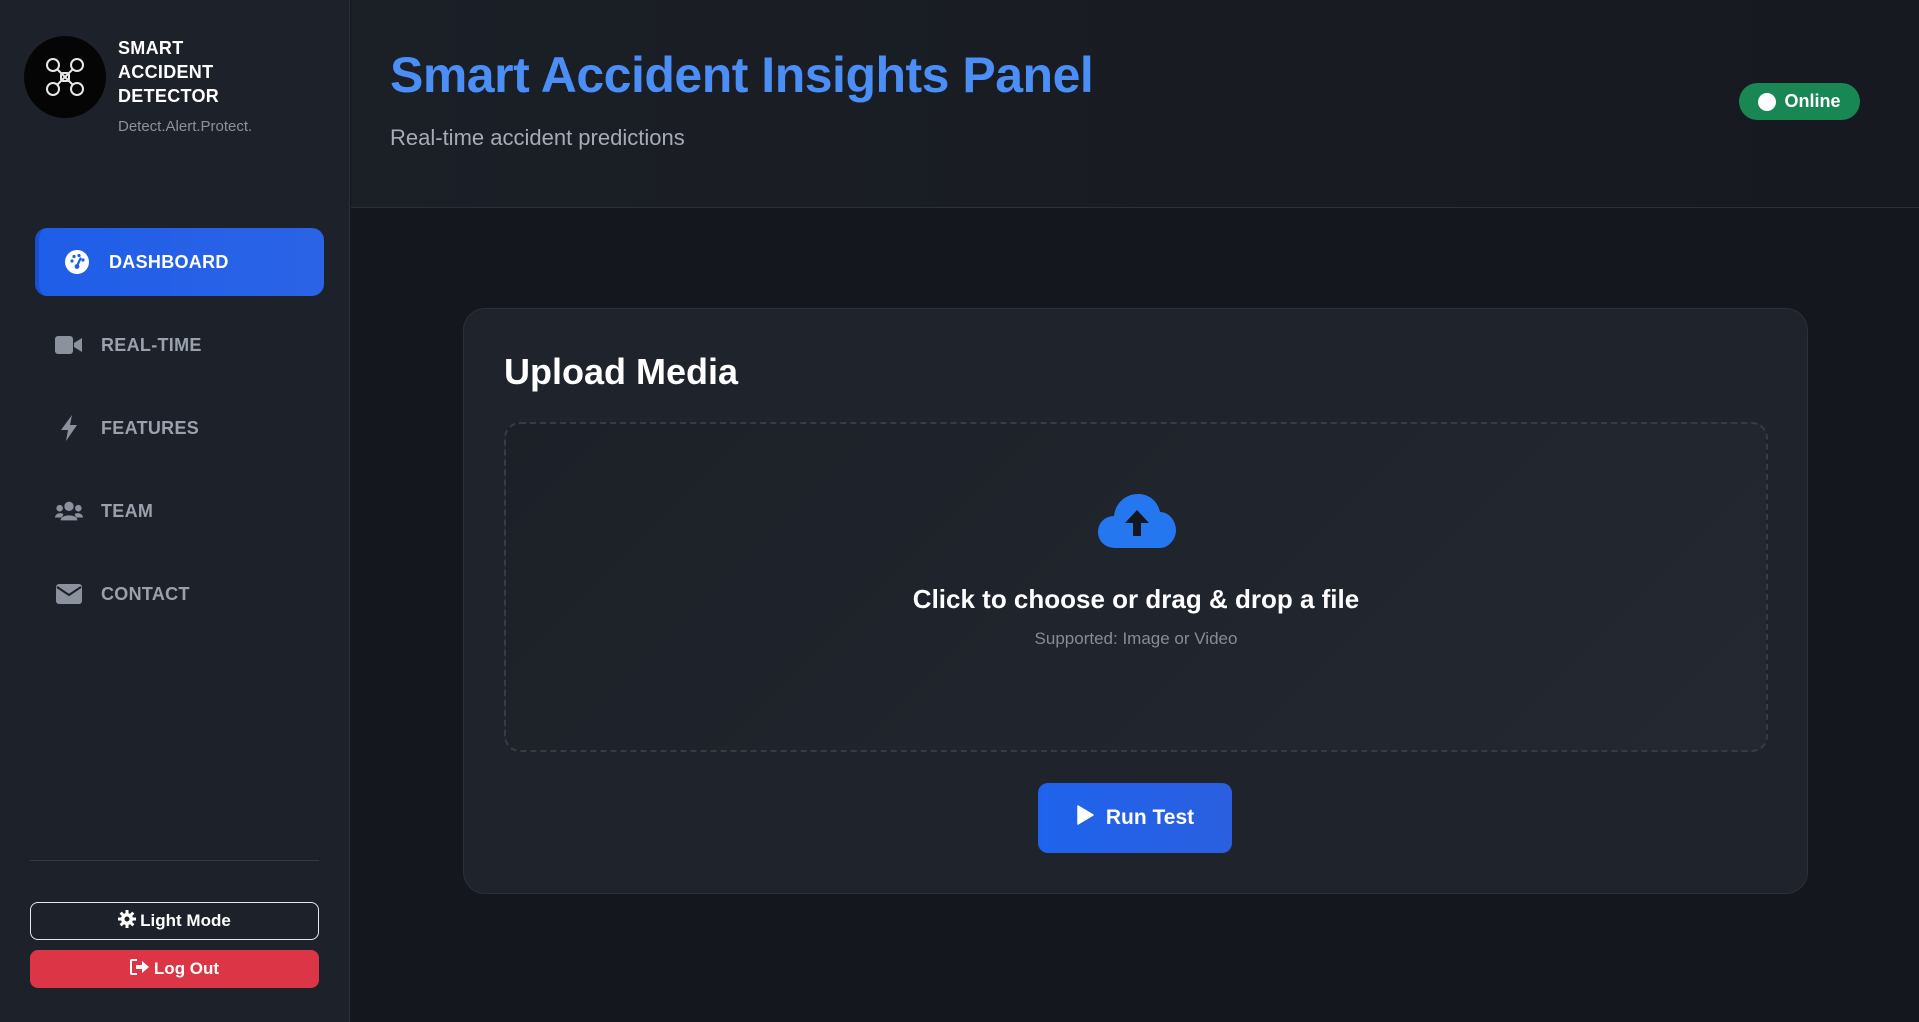 The height and width of the screenshot is (1022, 1919). Describe the element at coordinates (77, 262) in the screenshot. I see `dashboard-gauge-icon` at that location.